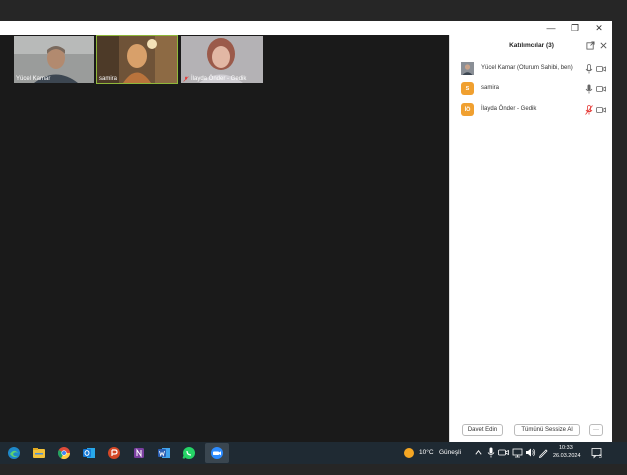 The image size is (627, 475). I want to click on avatar: İÖ, so click(467, 109).